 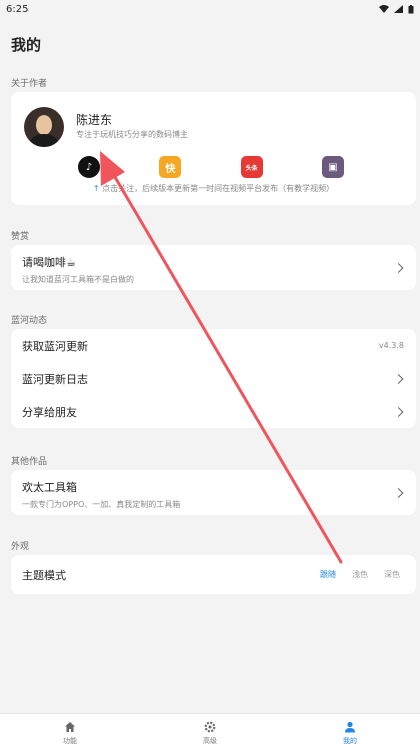 I want to click on theme-option-light: 浅色, so click(x=360, y=574).